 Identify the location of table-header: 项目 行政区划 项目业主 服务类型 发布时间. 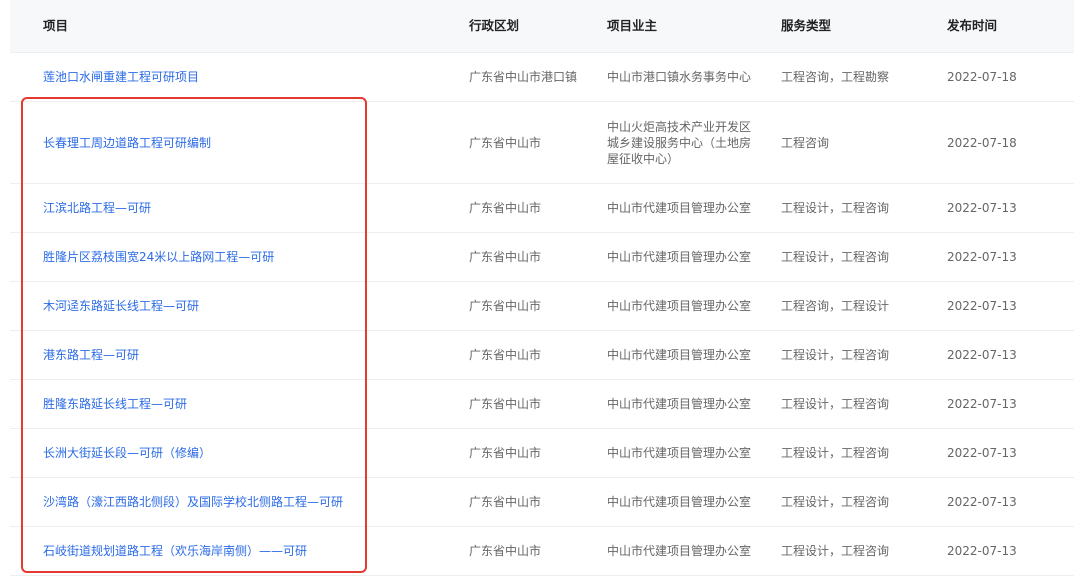
(542, 26).